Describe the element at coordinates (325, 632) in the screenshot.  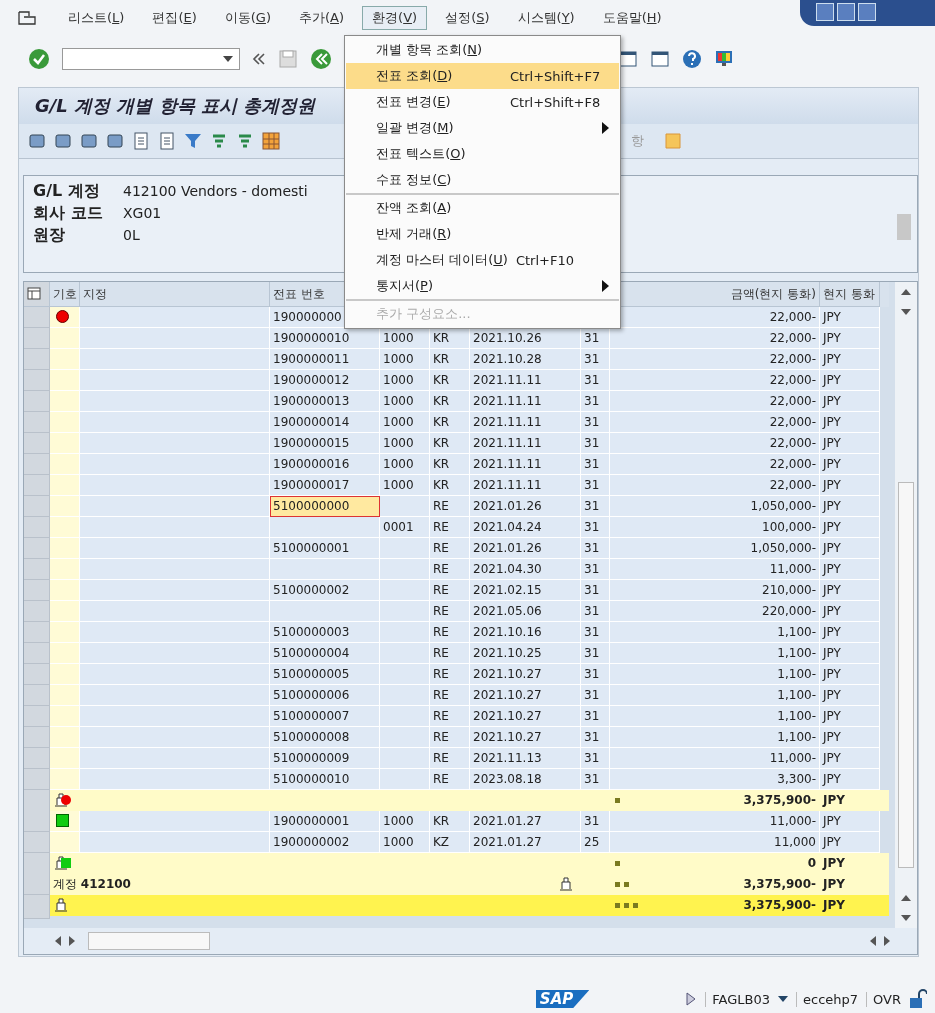
I see `table-cell: 5100000003` at that location.